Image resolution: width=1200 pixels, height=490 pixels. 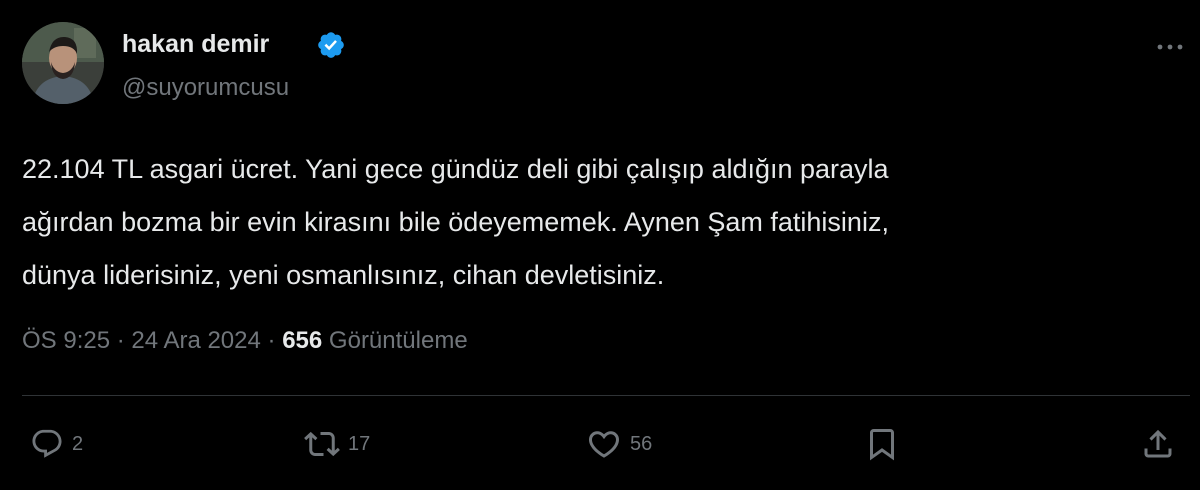 I want to click on reply-icon, so click(x=47, y=443).